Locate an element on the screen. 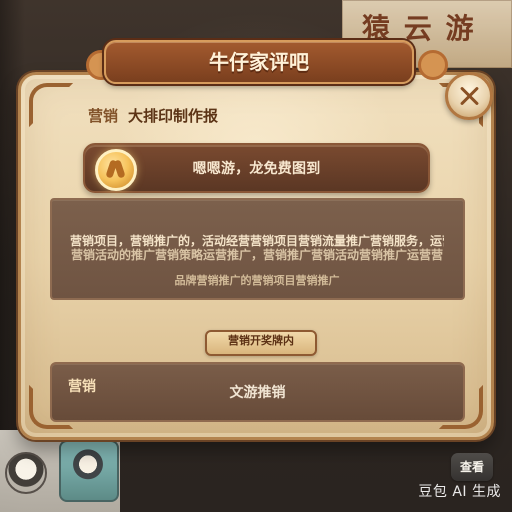 This screenshot has height=512, width=512. subtitle-row: 营销 大排印制作报 is located at coordinates (218, 115).